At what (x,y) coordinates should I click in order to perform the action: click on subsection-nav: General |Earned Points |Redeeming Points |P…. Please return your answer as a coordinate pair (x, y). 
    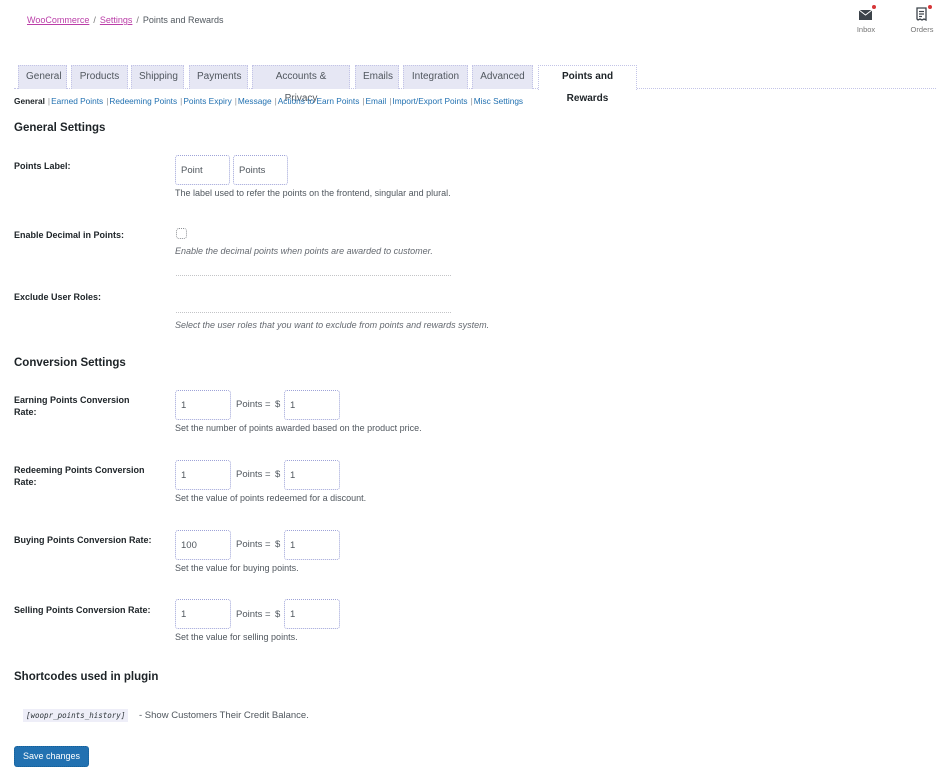
    Looking at the image, I should click on (268, 101).